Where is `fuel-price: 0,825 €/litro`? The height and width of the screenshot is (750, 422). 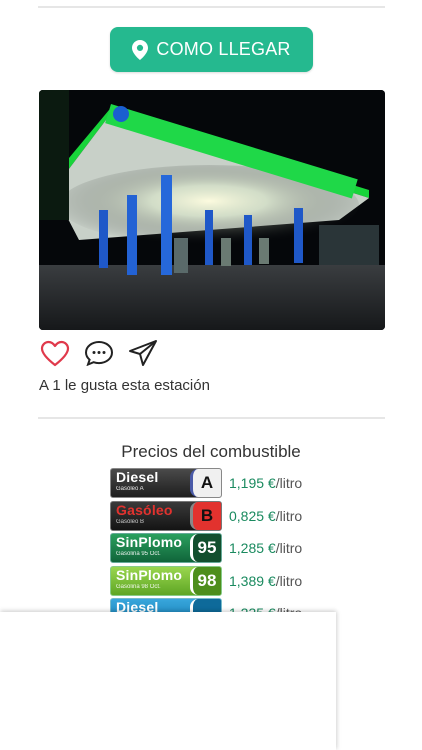
fuel-price: 0,825 €/litro is located at coordinates (265, 516).